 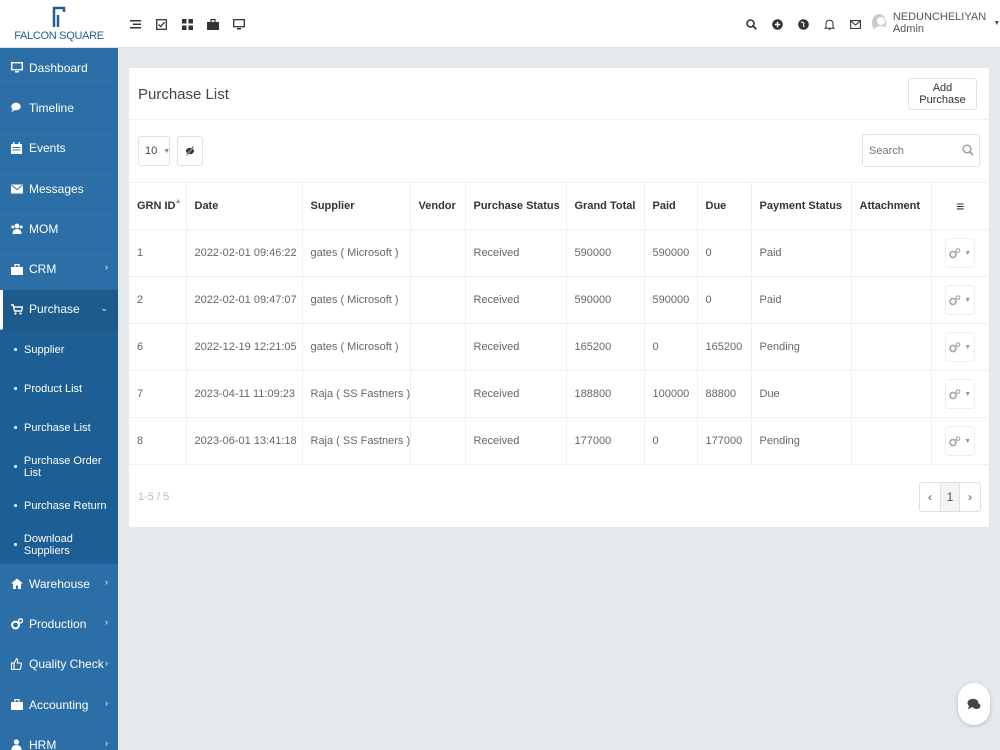 What do you see at coordinates (59, 269) in the screenshot?
I see `sidebar-item-crm: CRM ›` at bounding box center [59, 269].